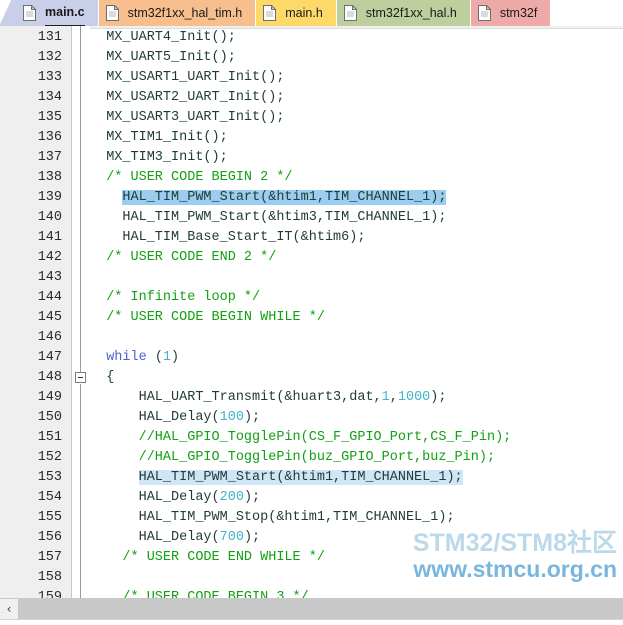 The image size is (623, 625). I want to click on code-line: MX_USART1_UART_Init();, so click(300, 78).